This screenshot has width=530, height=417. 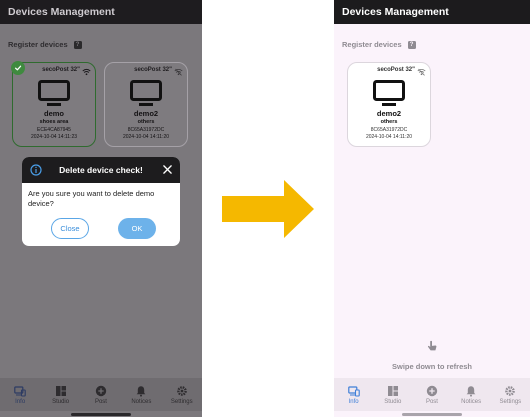 I want to click on device-mac: ECE4CA87945, so click(x=54, y=130).